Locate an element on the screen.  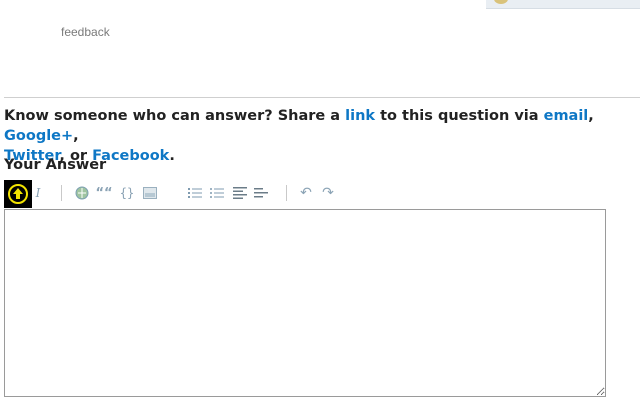
blockquote-icon: ““ is located at coordinates (104, 193).